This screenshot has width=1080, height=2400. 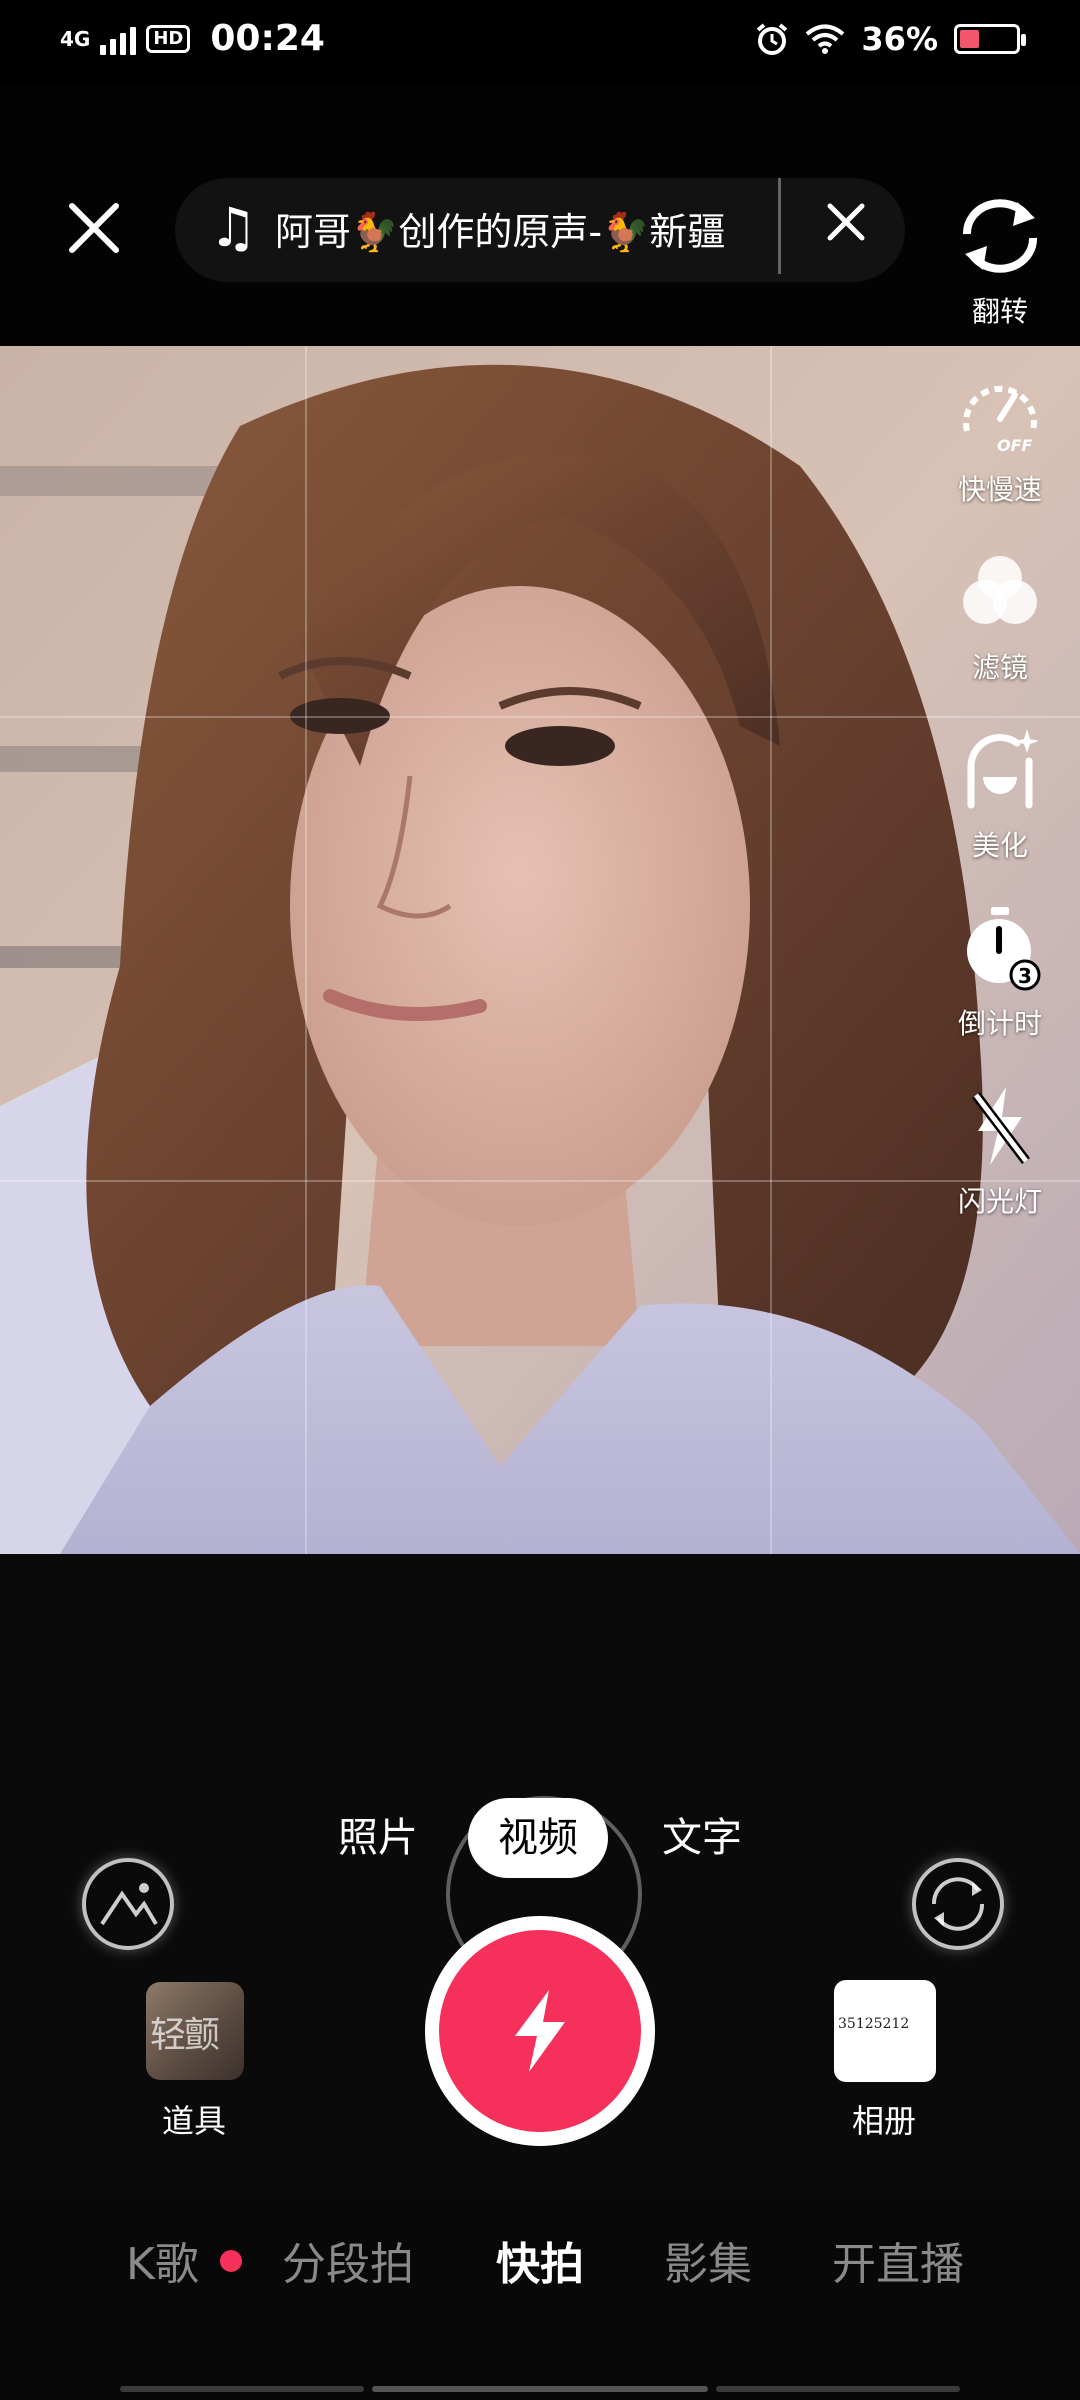 I want to click on props-thumb-text: 轻颤, so click(x=185, y=2035).